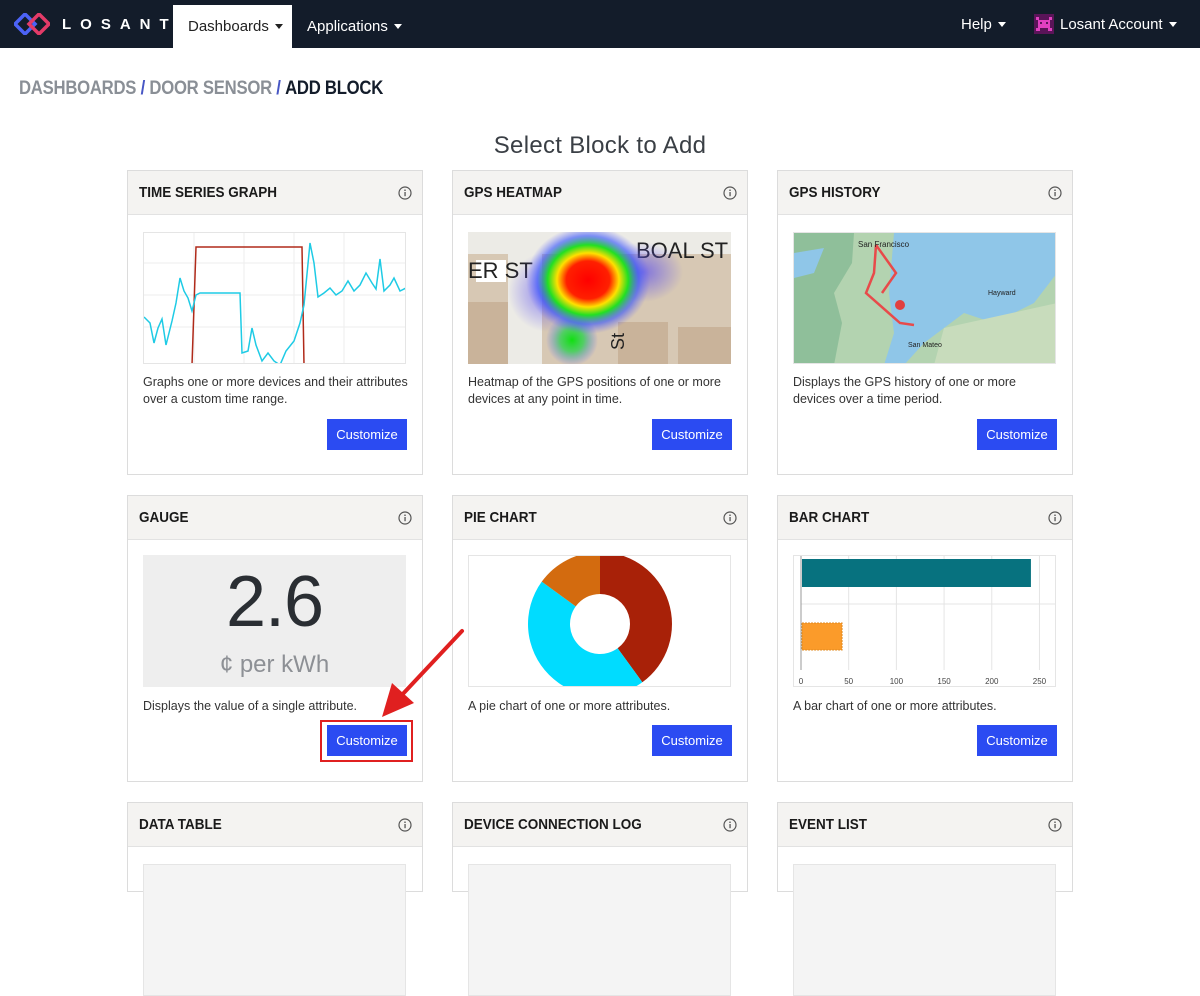 This screenshot has width=1200, height=996. I want to click on time-series-preview, so click(274, 298).